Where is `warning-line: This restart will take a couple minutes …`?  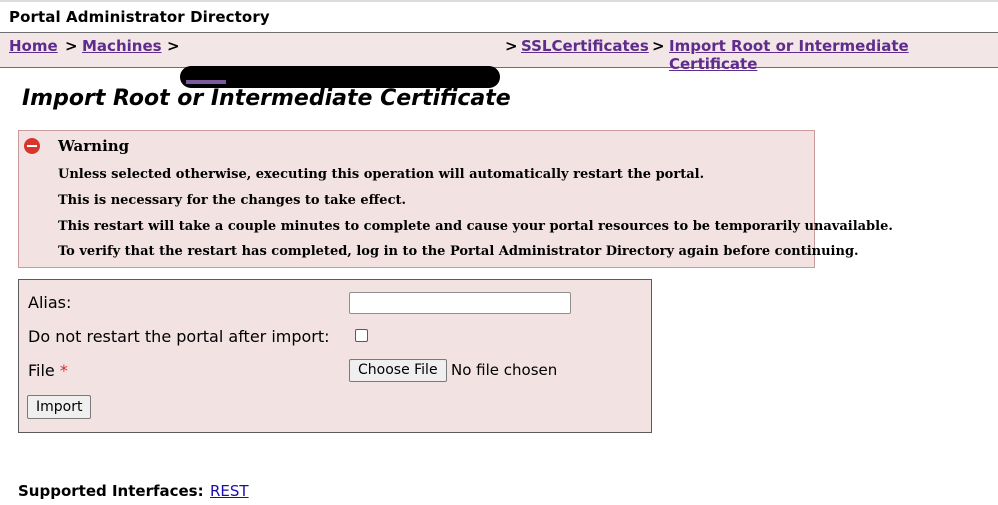
warning-line: This restart will take a couple minutes … is located at coordinates (475, 226).